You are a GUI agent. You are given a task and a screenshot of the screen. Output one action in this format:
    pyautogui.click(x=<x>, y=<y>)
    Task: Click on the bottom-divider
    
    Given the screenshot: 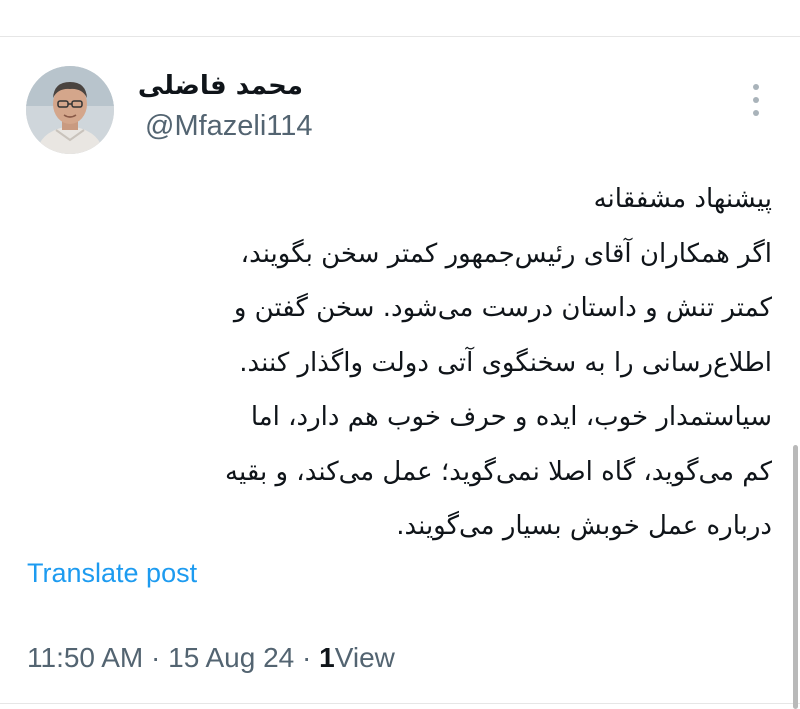 What is the action you would take?
    pyautogui.click(x=400, y=703)
    